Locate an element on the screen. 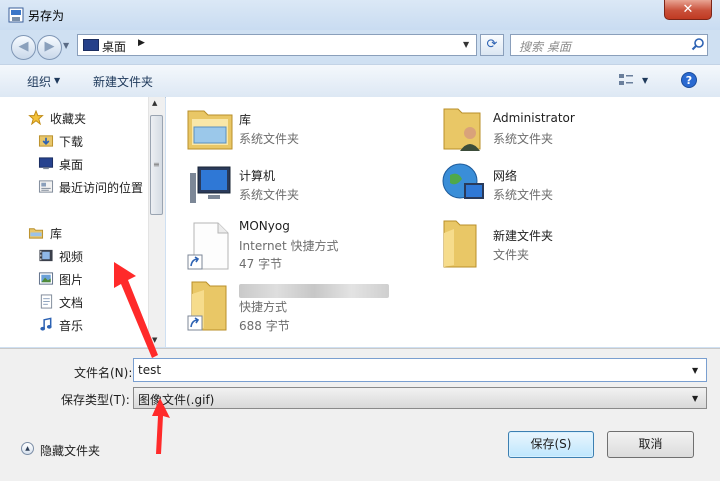  forward-arrow-icon: ▶ is located at coordinates (49, 46).